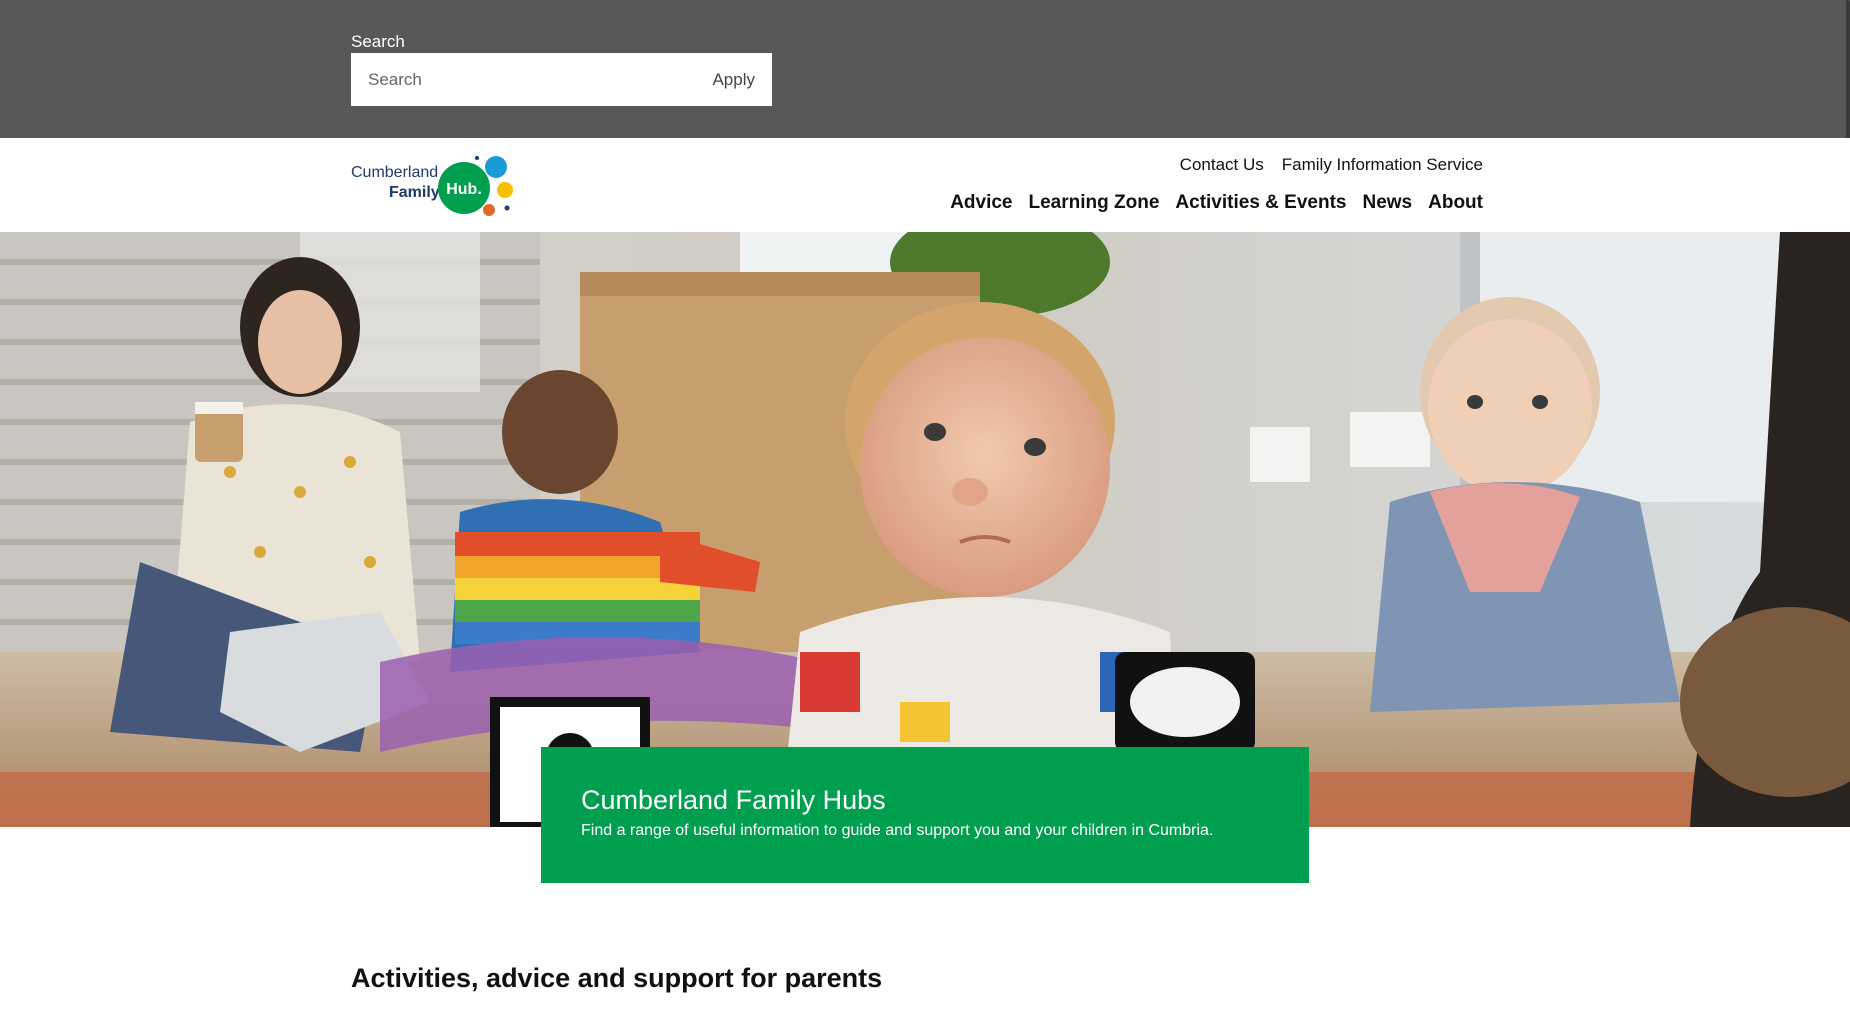 This screenshot has width=1850, height=1017. Describe the element at coordinates (1280, 454) in the screenshot. I see `wall-socket` at that location.